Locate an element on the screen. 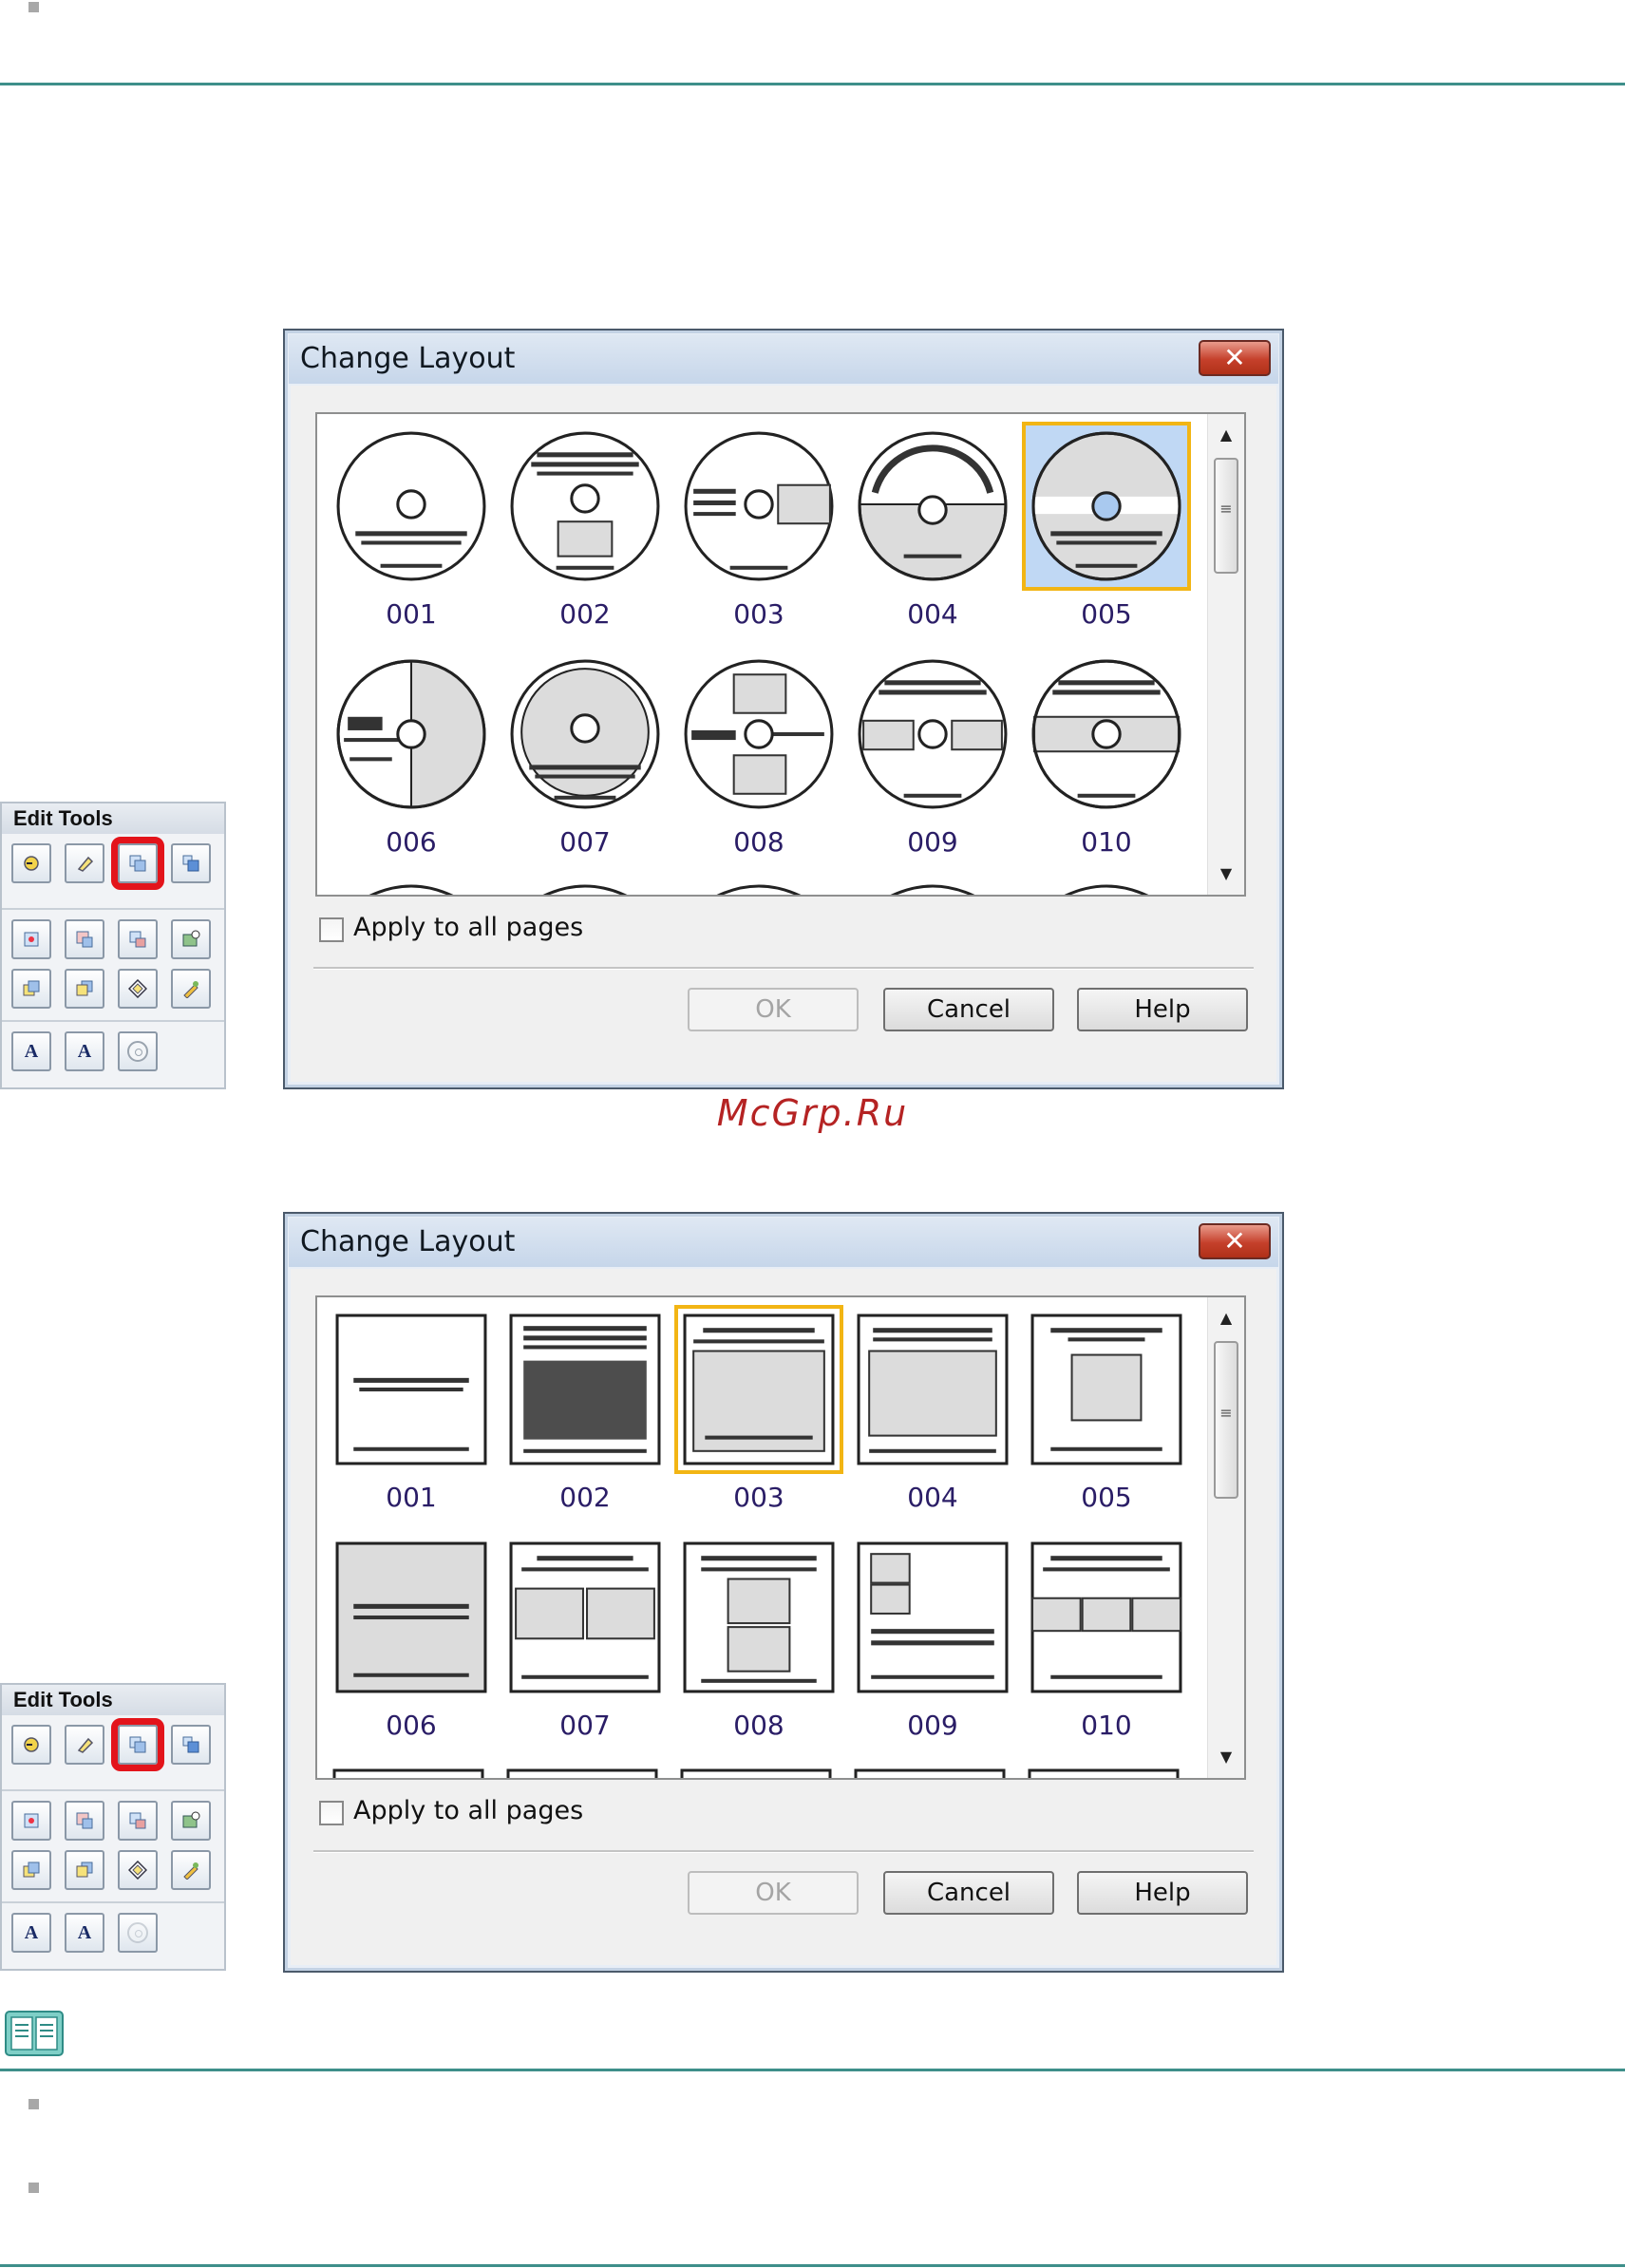 Image resolution: width=1625 pixels, height=2268 pixels. layout-icon is located at coordinates (137, 864).